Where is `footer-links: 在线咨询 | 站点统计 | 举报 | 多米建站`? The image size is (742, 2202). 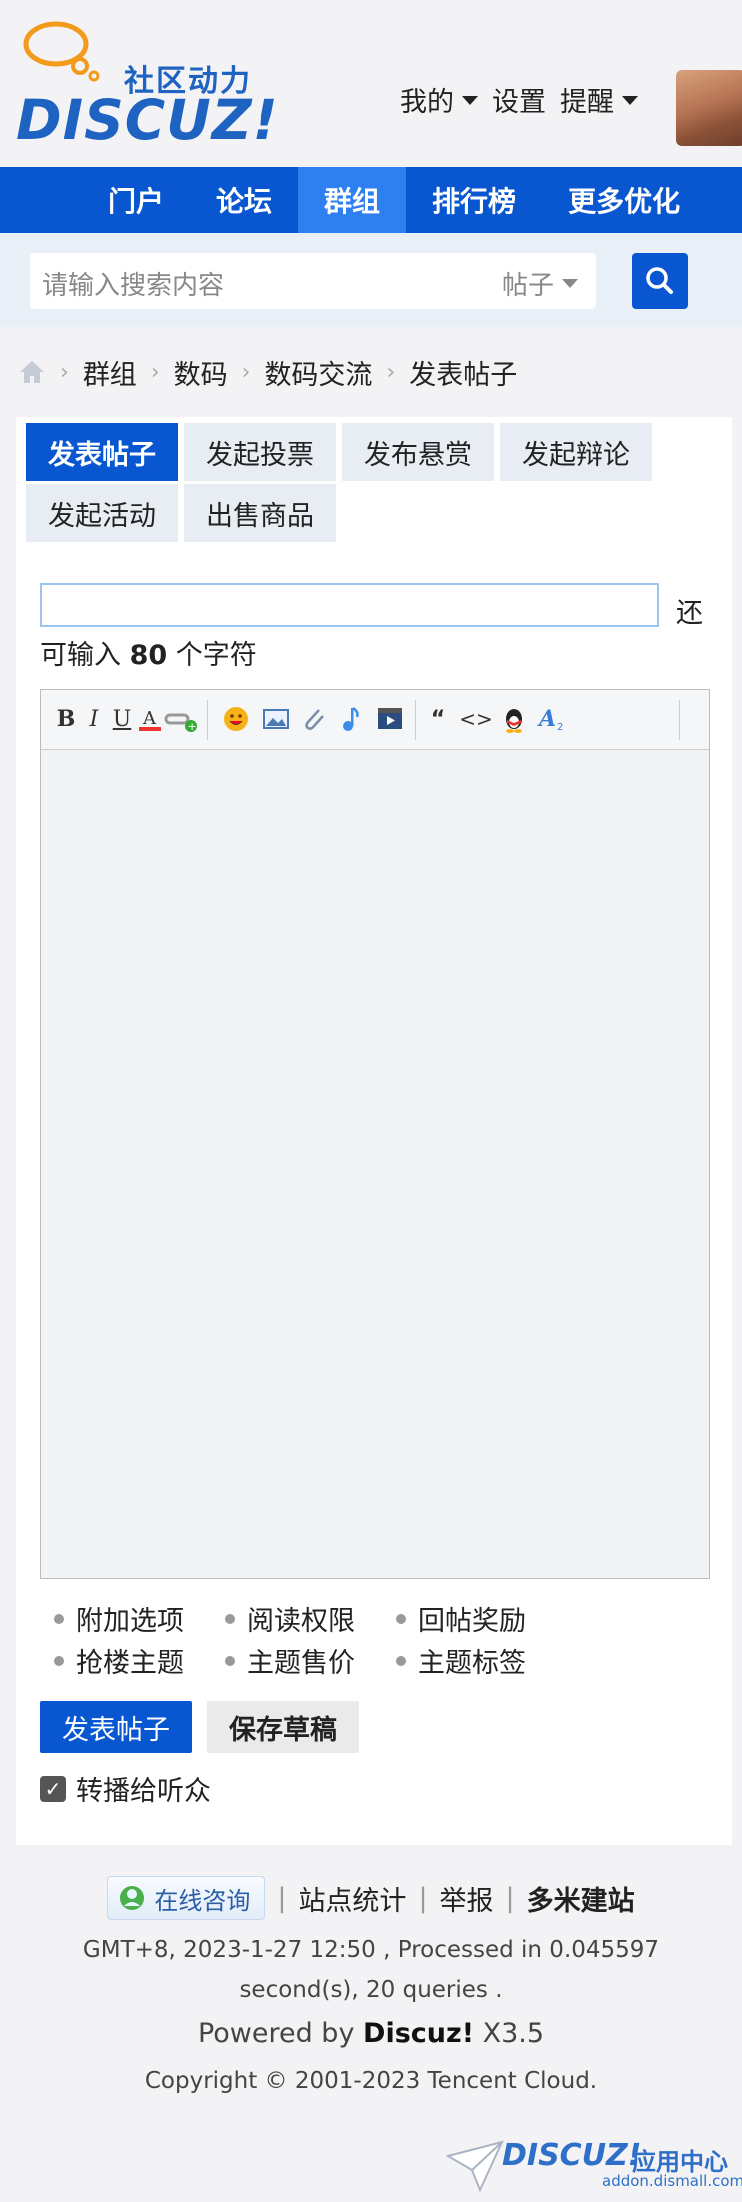 footer-links: 在线咨询 | 站点统计 | 举报 | 多米建站 is located at coordinates (371, 1898).